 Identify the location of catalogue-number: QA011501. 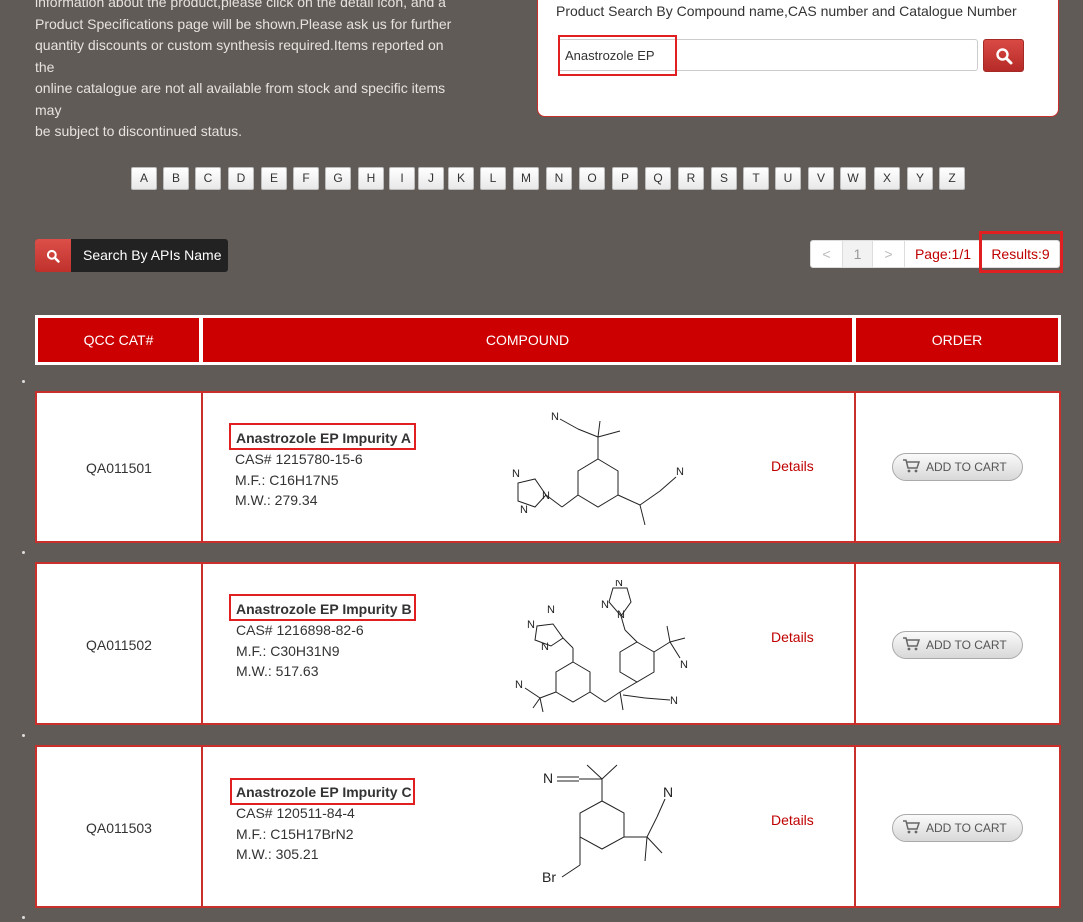
(119, 468).